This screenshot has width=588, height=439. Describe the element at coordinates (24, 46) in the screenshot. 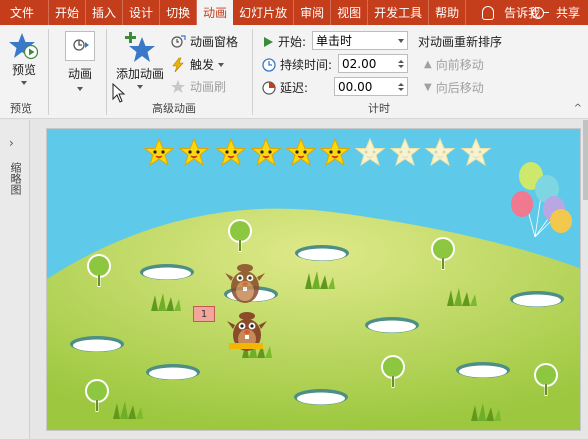

I see `preview-star-icon` at that location.